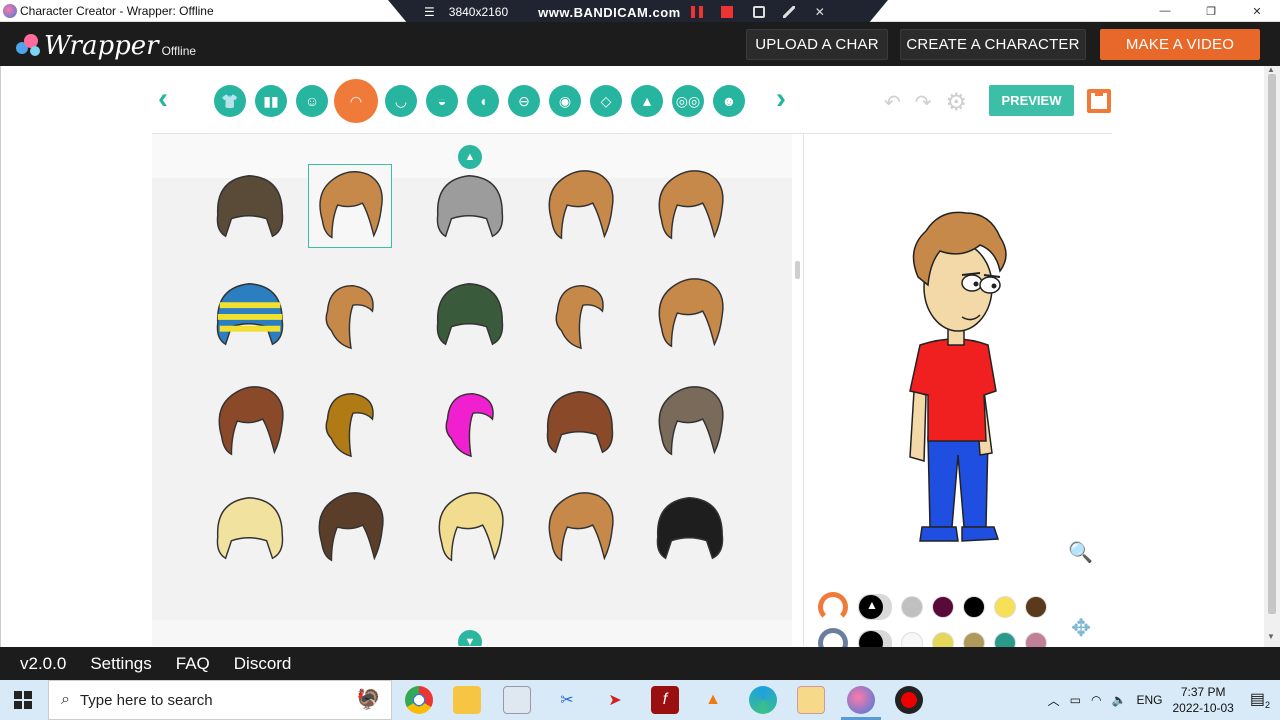 This screenshot has width=1280, height=720. Describe the element at coordinates (470, 206) in the screenshot. I see `hair-option-wavy` at that location.